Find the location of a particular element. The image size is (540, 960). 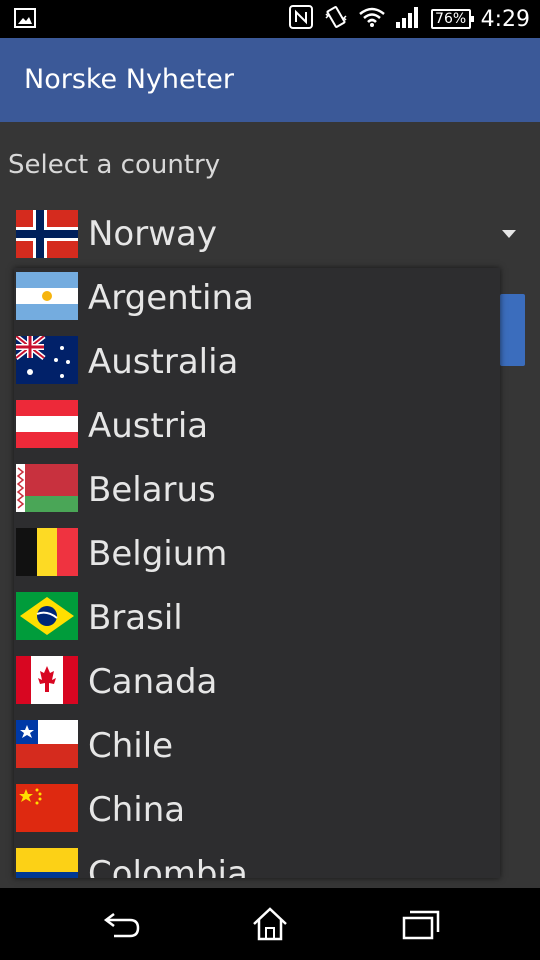

list-item-label: China is located at coordinates (137, 810).